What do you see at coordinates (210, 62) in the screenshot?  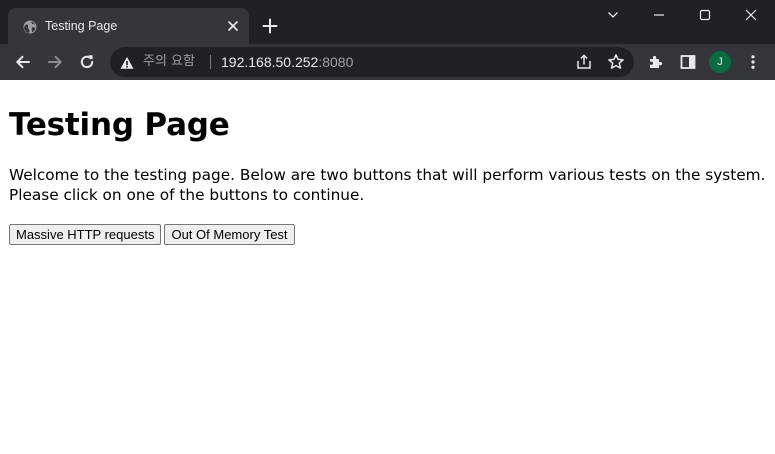 I see `security-divider` at bounding box center [210, 62].